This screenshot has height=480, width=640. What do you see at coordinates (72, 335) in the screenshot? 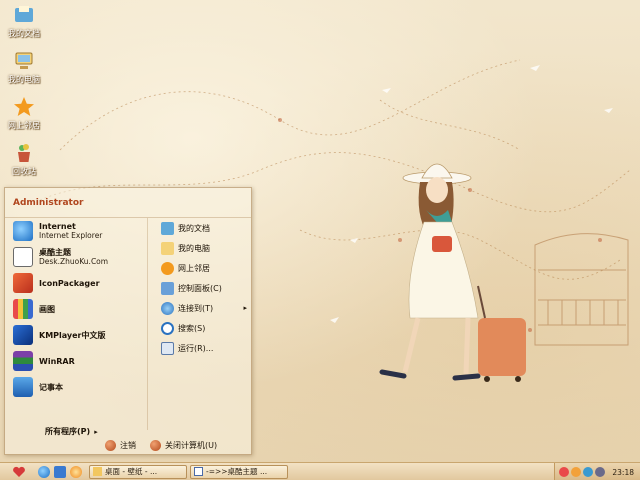
I see `program-title: KMPlayer中文版` at bounding box center [72, 335].